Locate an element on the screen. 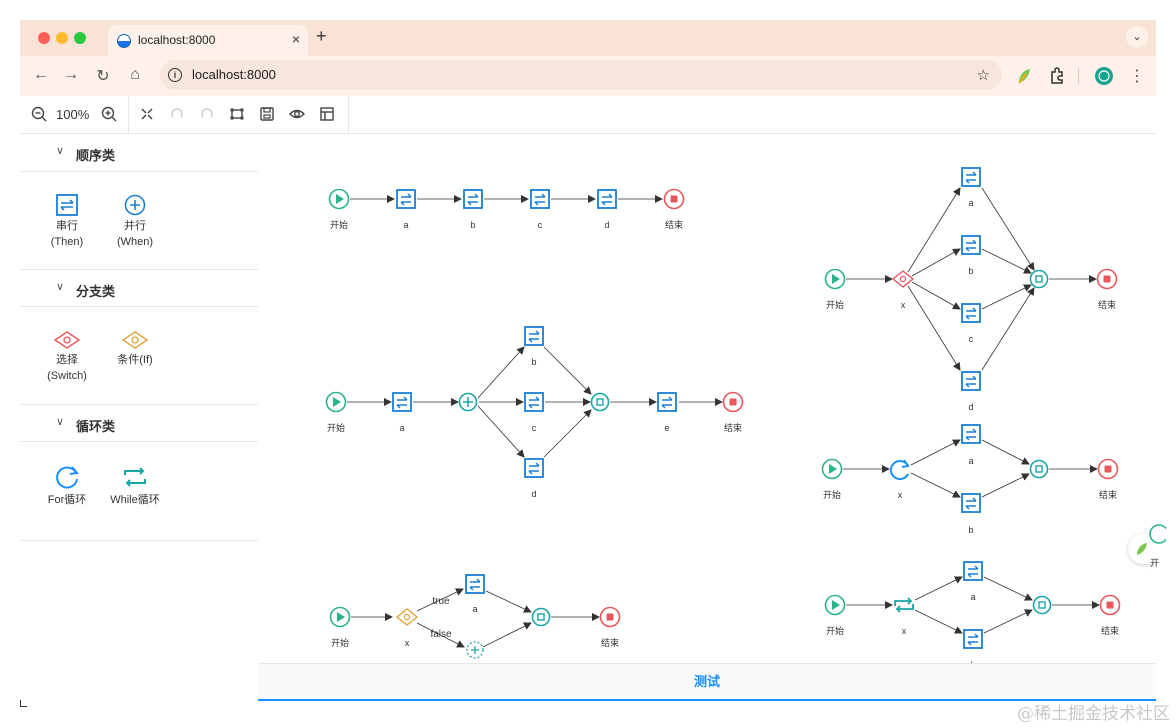 The width and height of the screenshot is (1176, 728). back-icon: ← is located at coordinates (41, 75).